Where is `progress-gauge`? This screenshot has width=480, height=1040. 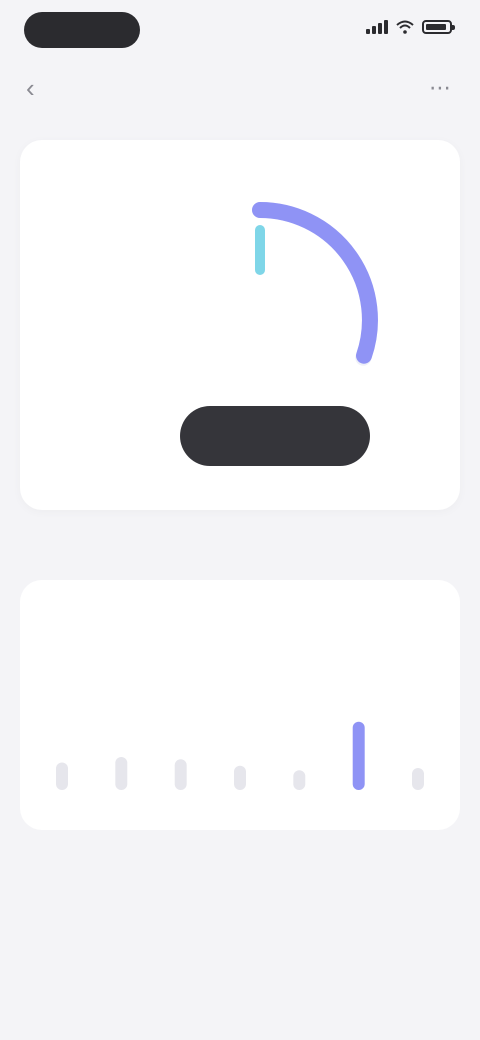
progress-gauge is located at coordinates (315, 284).